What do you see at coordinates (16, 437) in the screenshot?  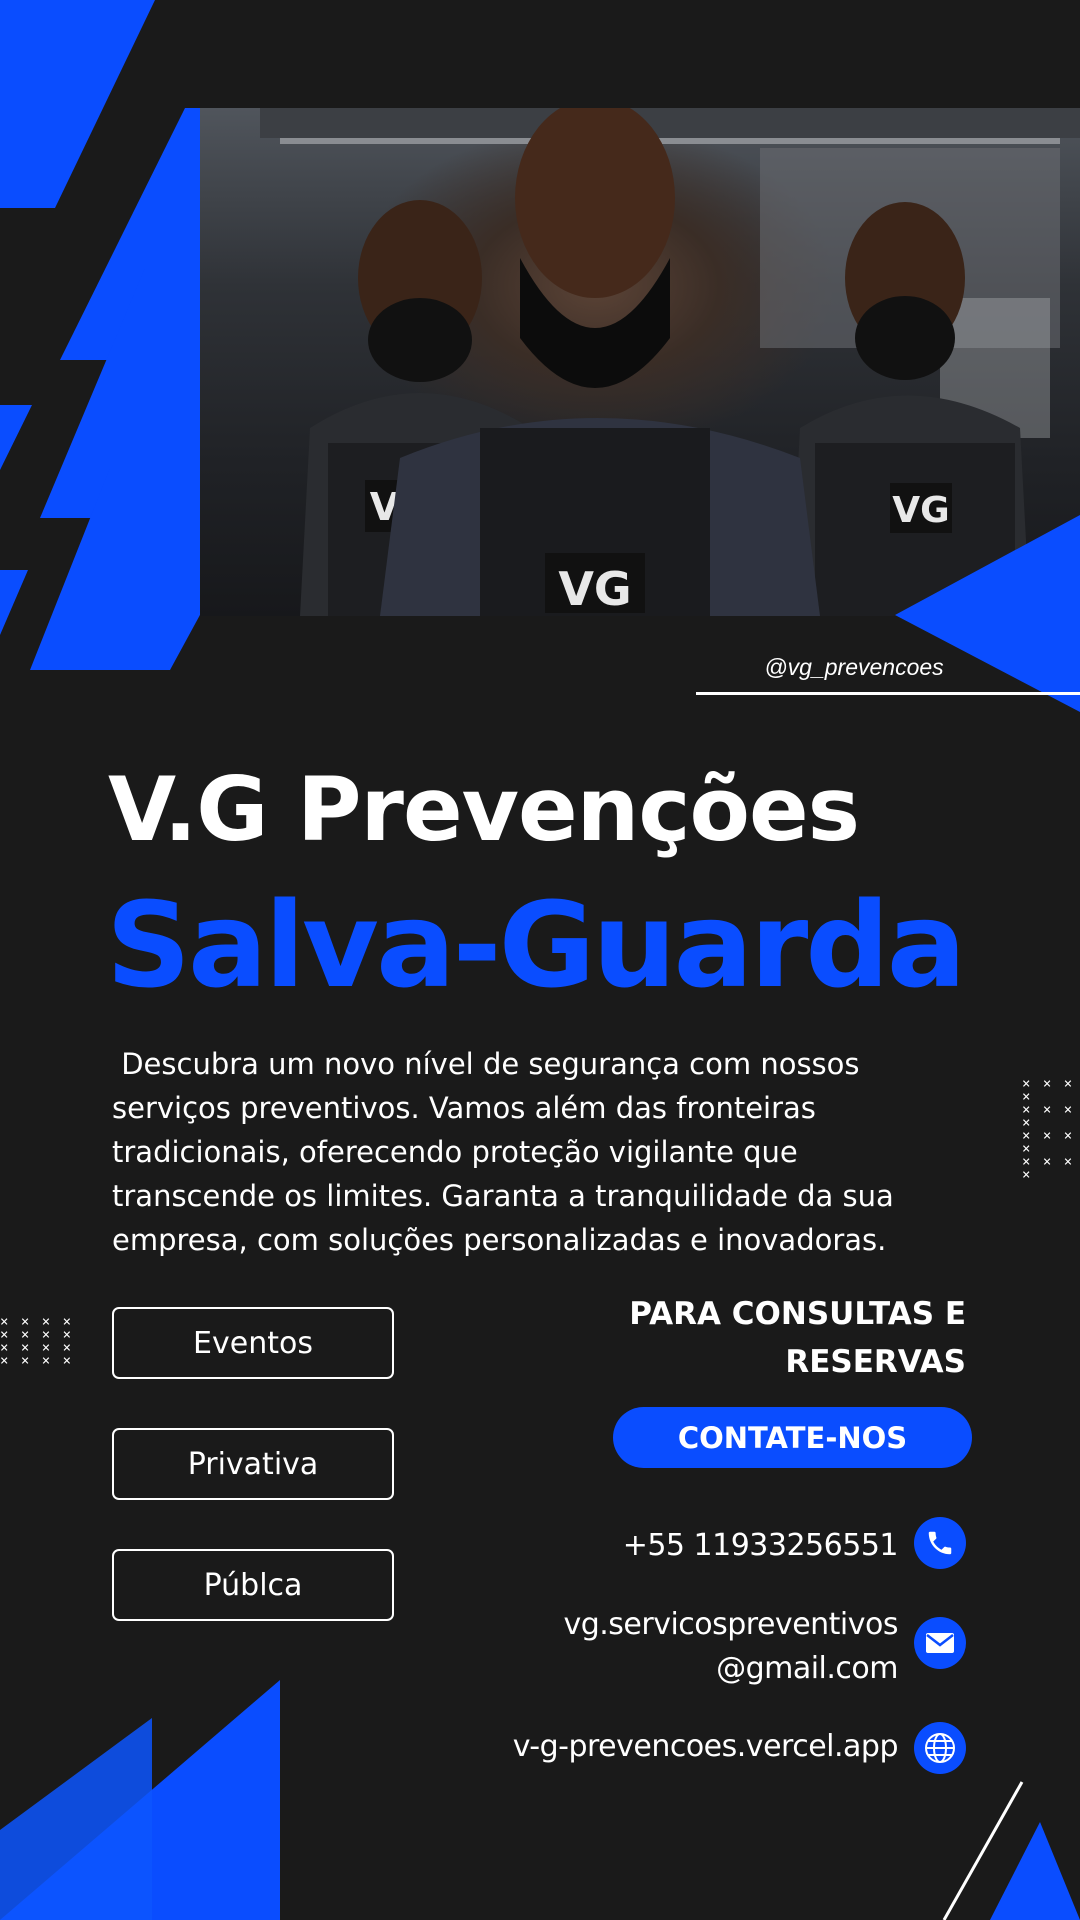 I see `blue-stripe-left-a` at bounding box center [16, 437].